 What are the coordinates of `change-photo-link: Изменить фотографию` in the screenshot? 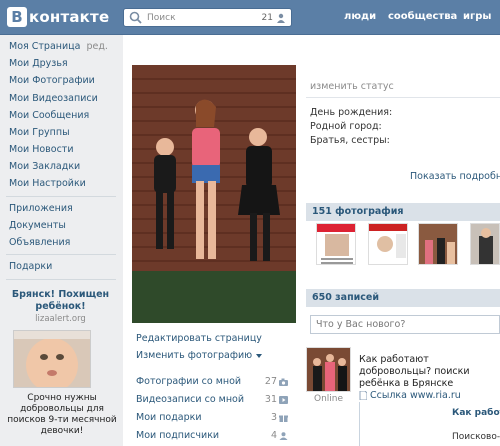 It's located at (199, 355).